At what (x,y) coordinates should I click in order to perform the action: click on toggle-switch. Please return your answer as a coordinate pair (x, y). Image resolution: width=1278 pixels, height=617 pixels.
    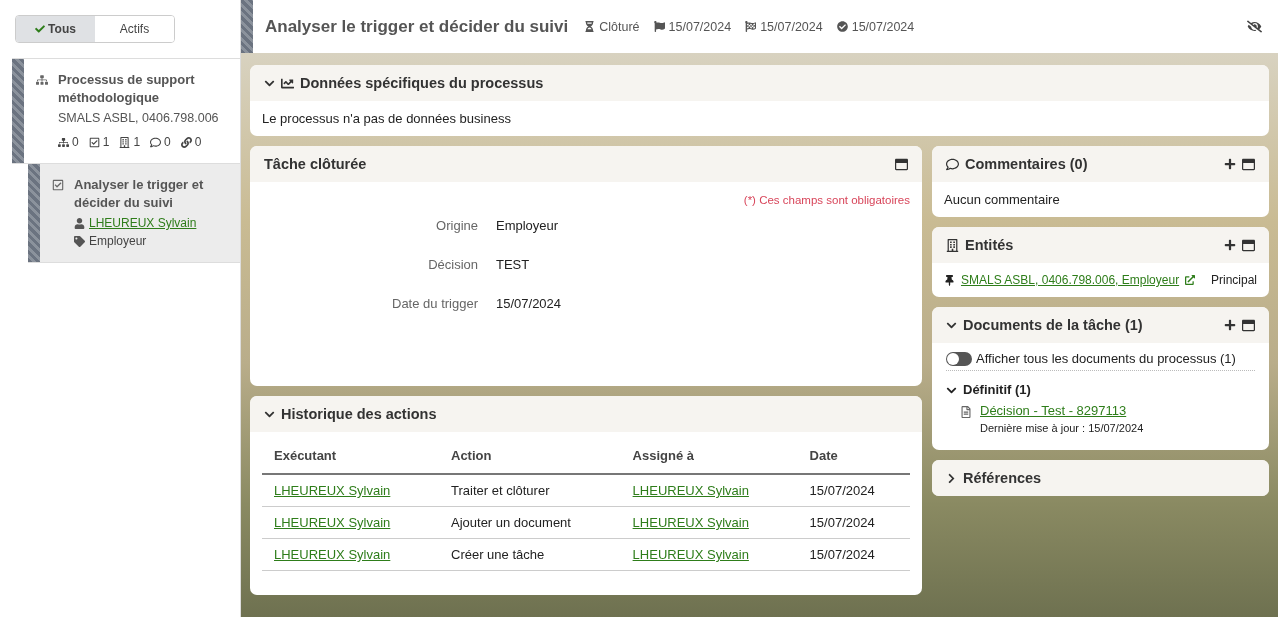
    Looking at the image, I should click on (959, 358).